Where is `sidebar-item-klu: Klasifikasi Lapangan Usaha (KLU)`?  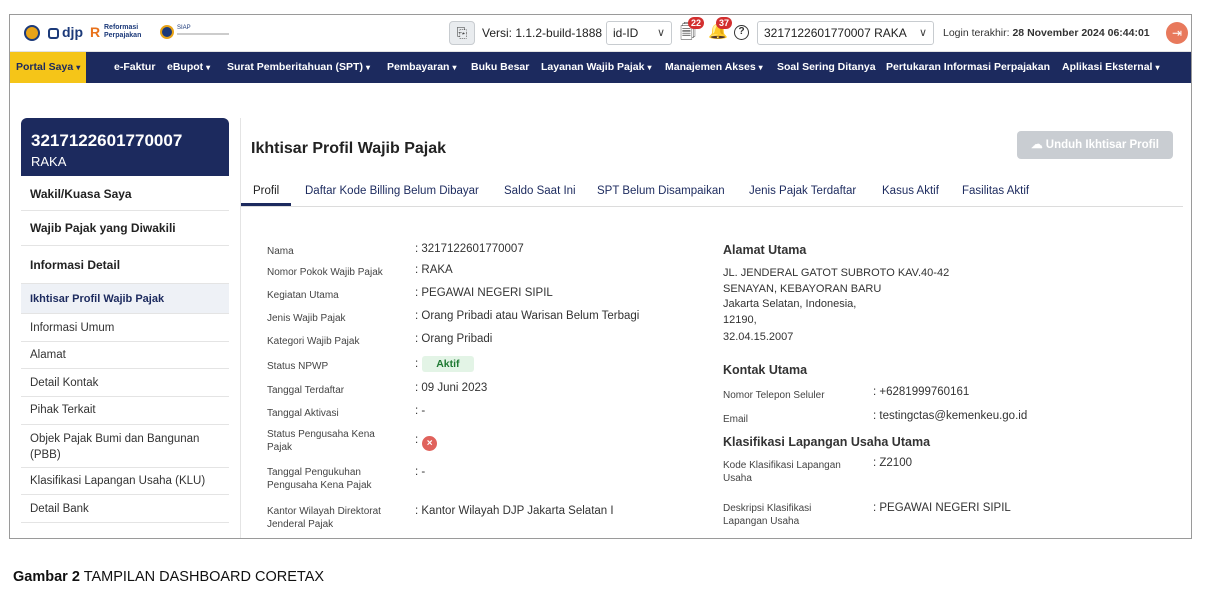
sidebar-item-klu: Klasifikasi Lapangan Usaha (KLU) is located at coordinates (125, 481).